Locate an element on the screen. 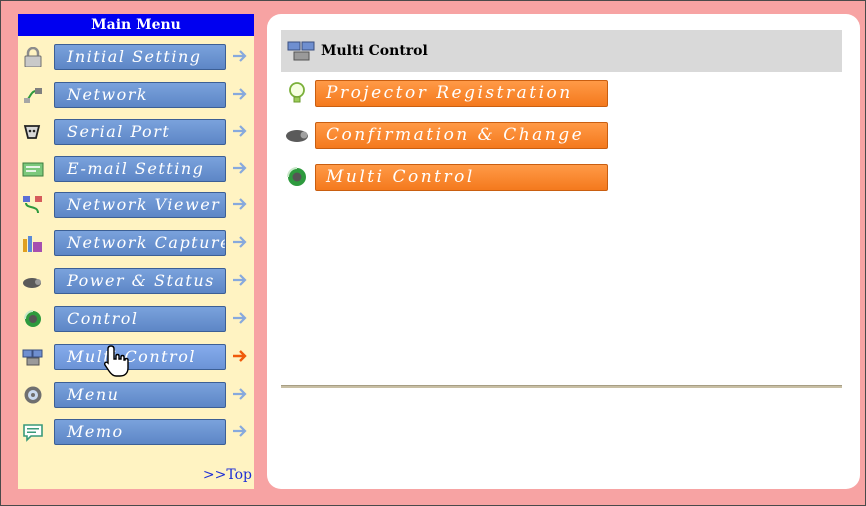  sidebar-item-label: Control is located at coordinates (140, 319).